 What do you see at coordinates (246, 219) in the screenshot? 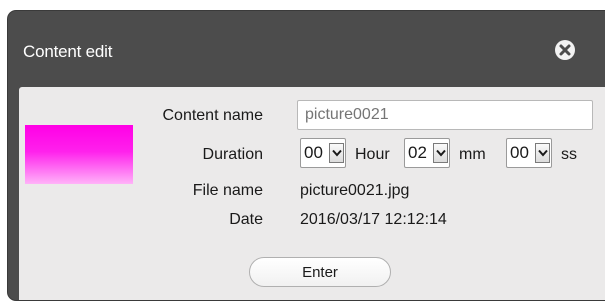
I see `date-label: Date` at bounding box center [246, 219].